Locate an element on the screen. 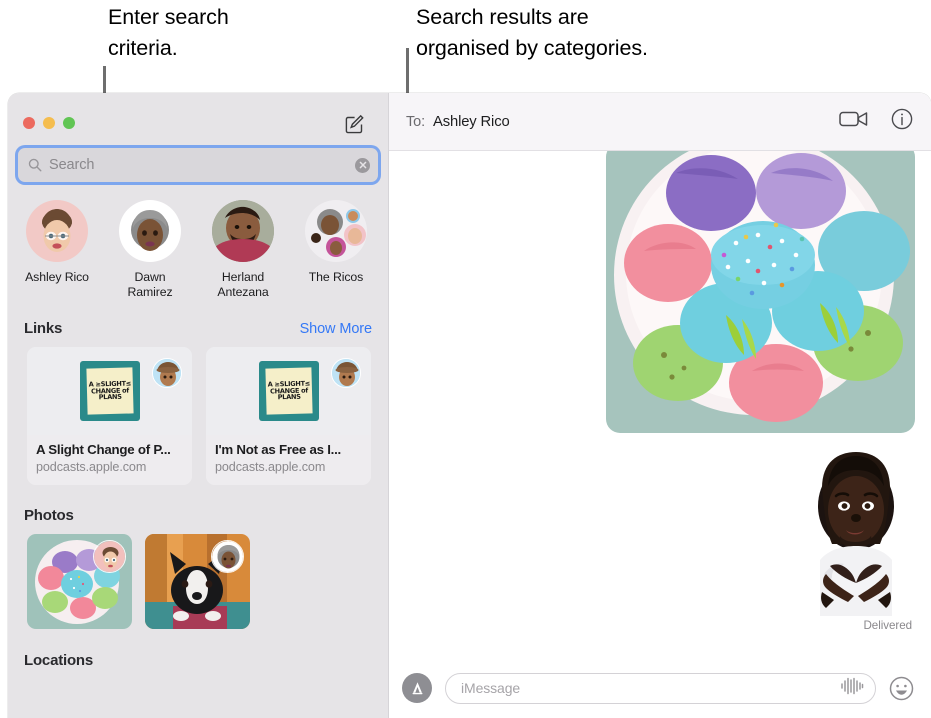  emoji-smiley-icon is located at coordinates (901, 688).